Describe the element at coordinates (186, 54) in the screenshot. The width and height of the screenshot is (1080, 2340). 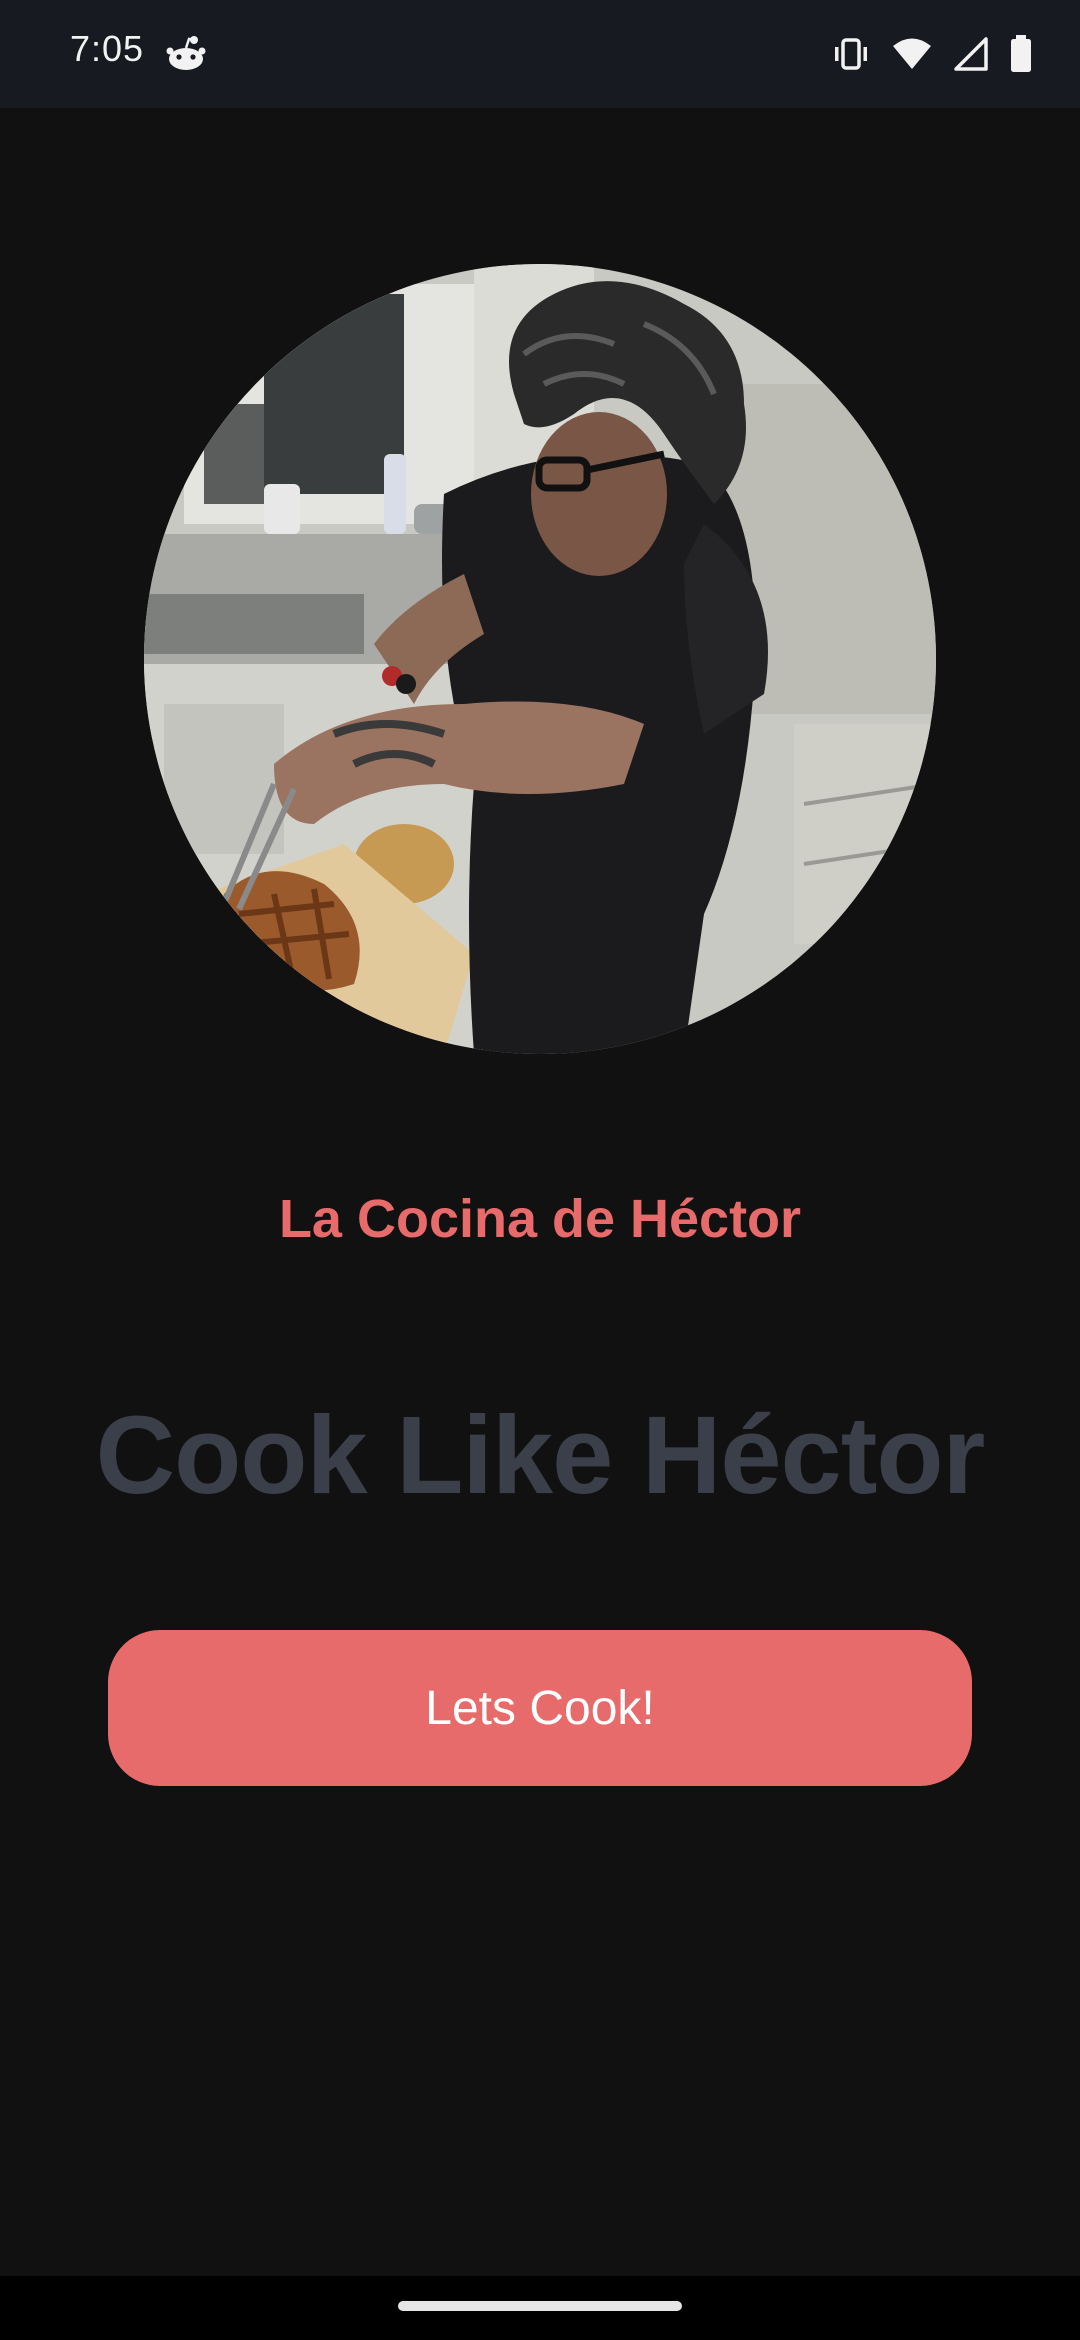
I see `reddit-icon` at that location.